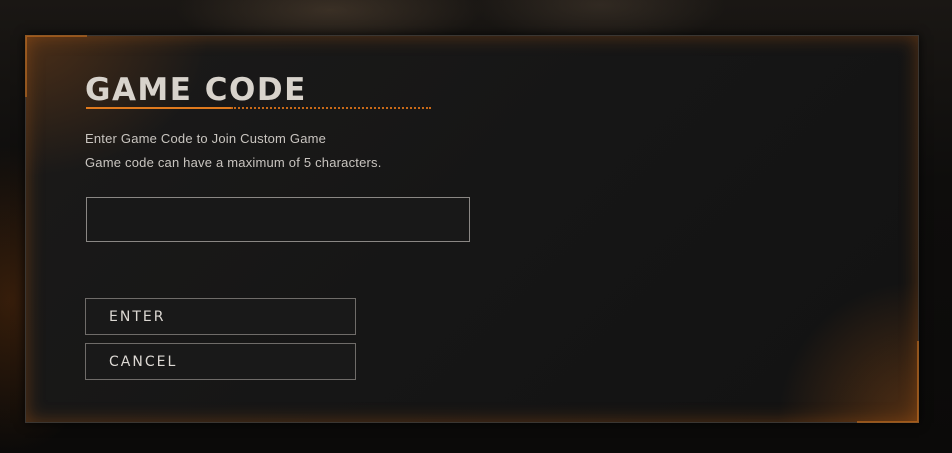  I want to click on title-underline-solid, so click(158, 108).